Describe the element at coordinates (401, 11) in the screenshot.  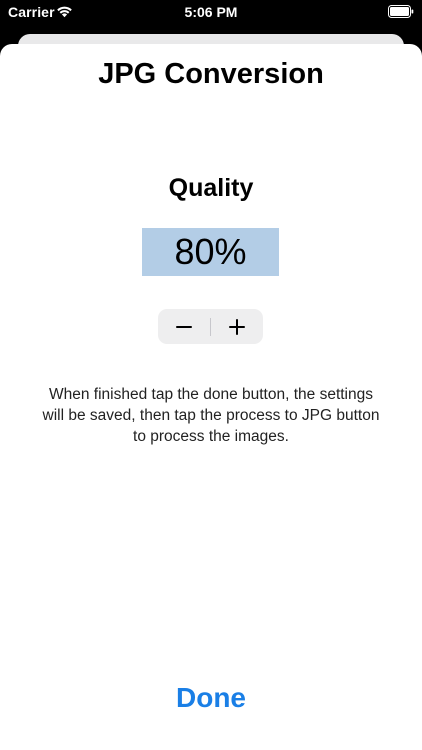
I see `battery-icon` at that location.